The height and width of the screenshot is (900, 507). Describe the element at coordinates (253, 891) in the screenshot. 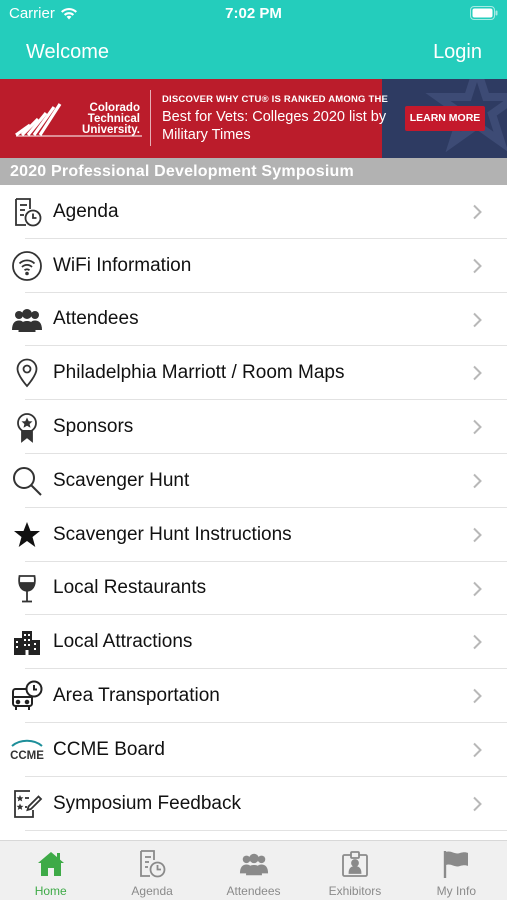

I see `tab-label: Attendees` at that location.